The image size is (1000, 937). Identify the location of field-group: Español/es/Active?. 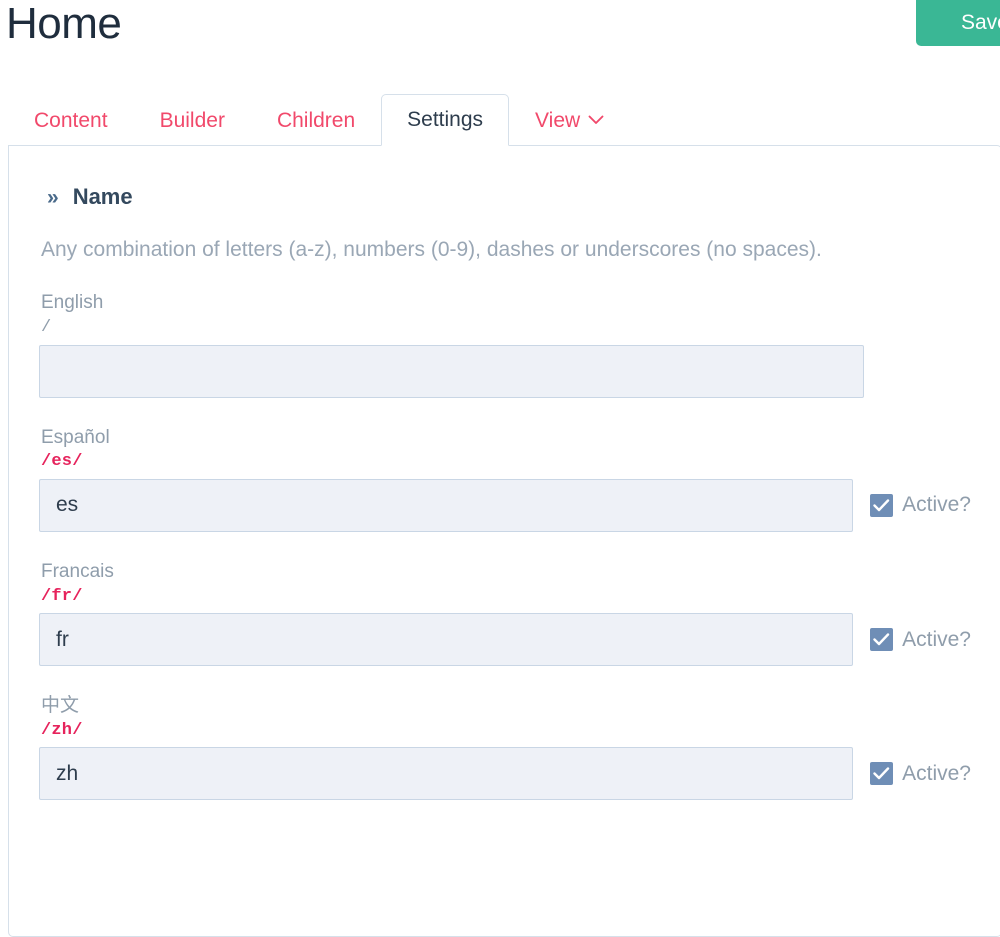
(505, 479).